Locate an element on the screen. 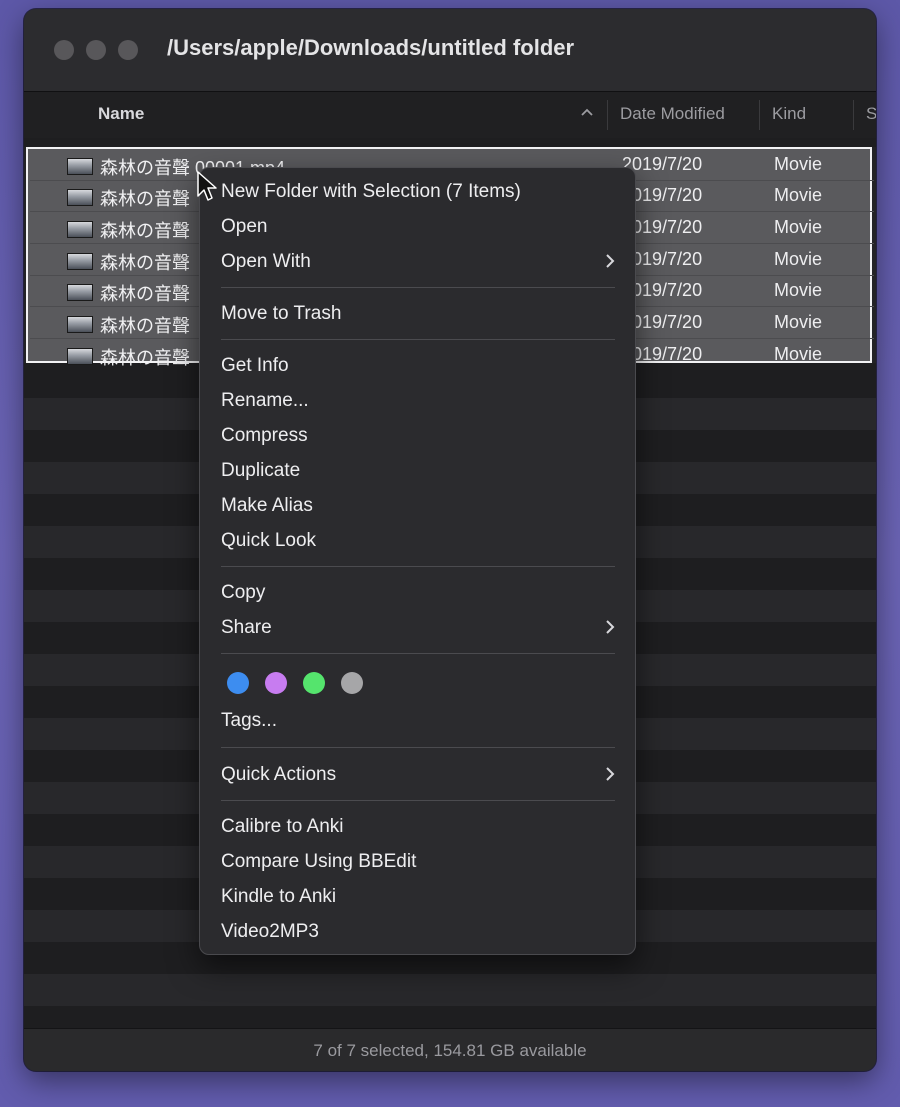  close-window-button is located at coordinates (64, 50).